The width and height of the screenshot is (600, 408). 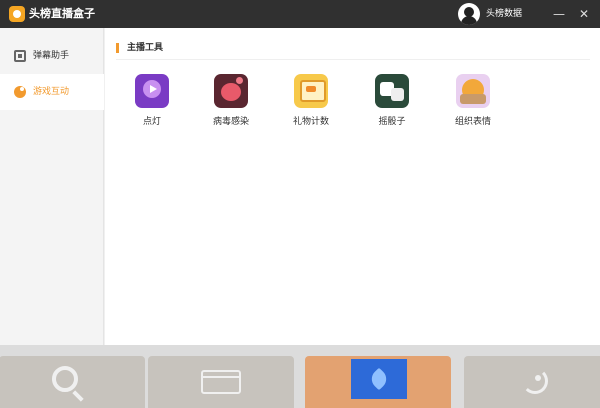 I want to click on tool-light-up: 点灯, so click(x=152, y=103).